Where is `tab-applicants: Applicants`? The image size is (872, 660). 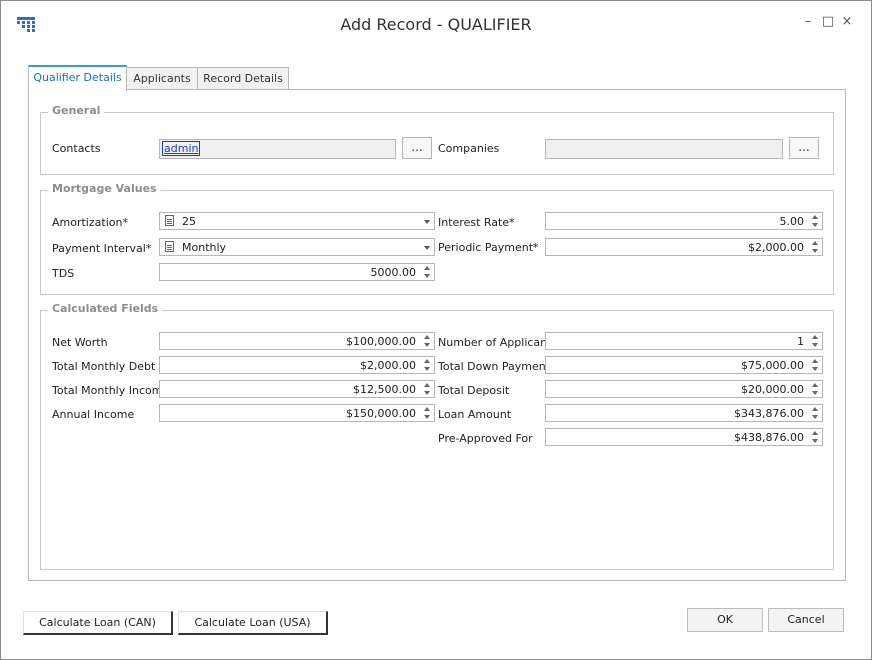
tab-applicants: Applicants is located at coordinates (162, 78).